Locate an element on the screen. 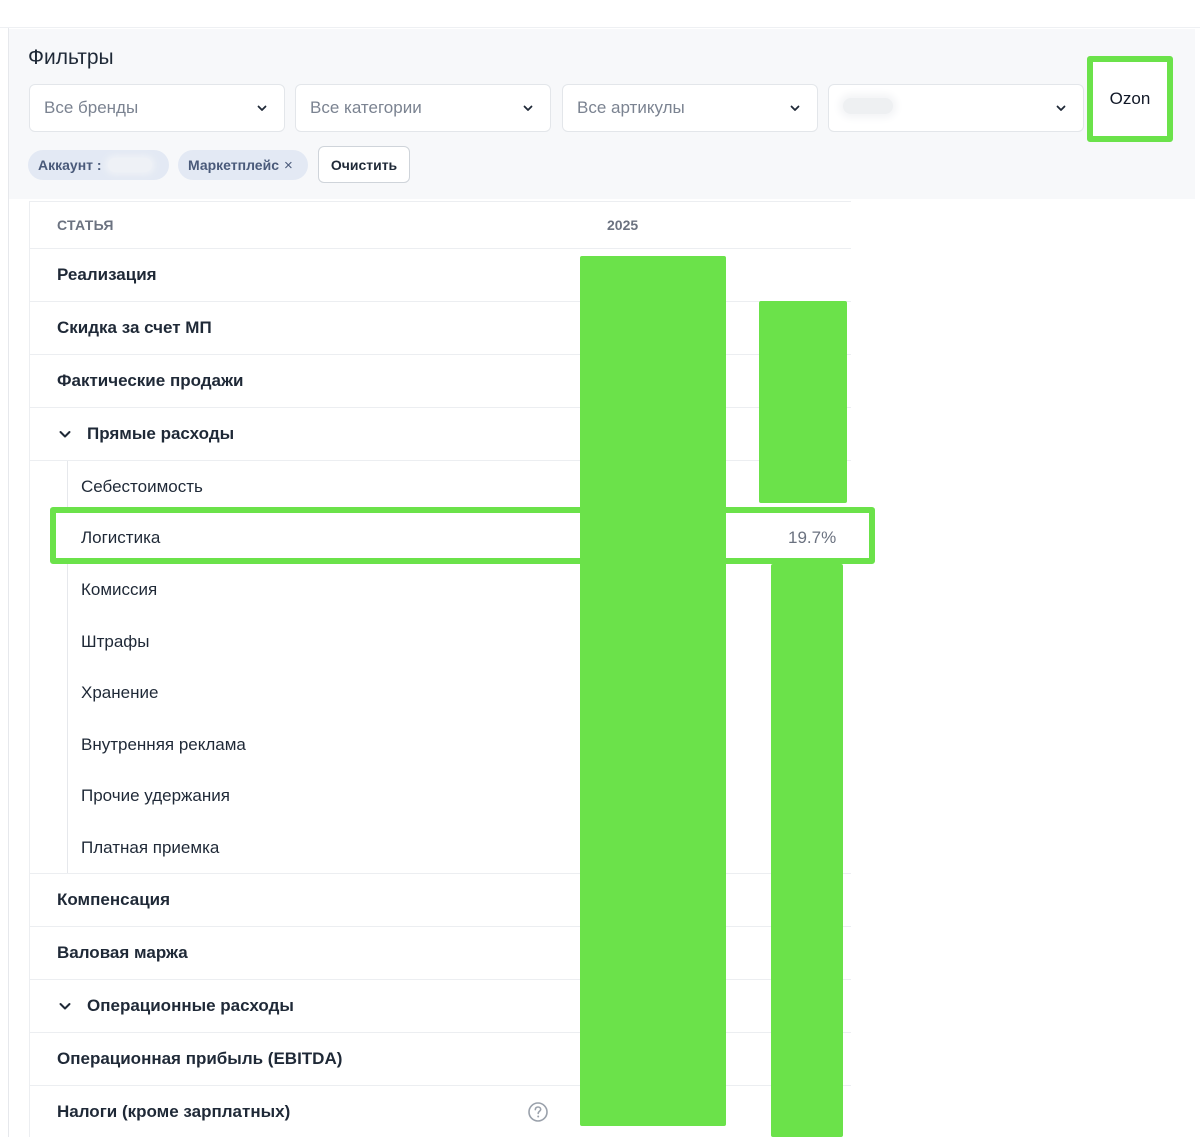  table-row-commission: Комиссия is located at coordinates (440, 590).